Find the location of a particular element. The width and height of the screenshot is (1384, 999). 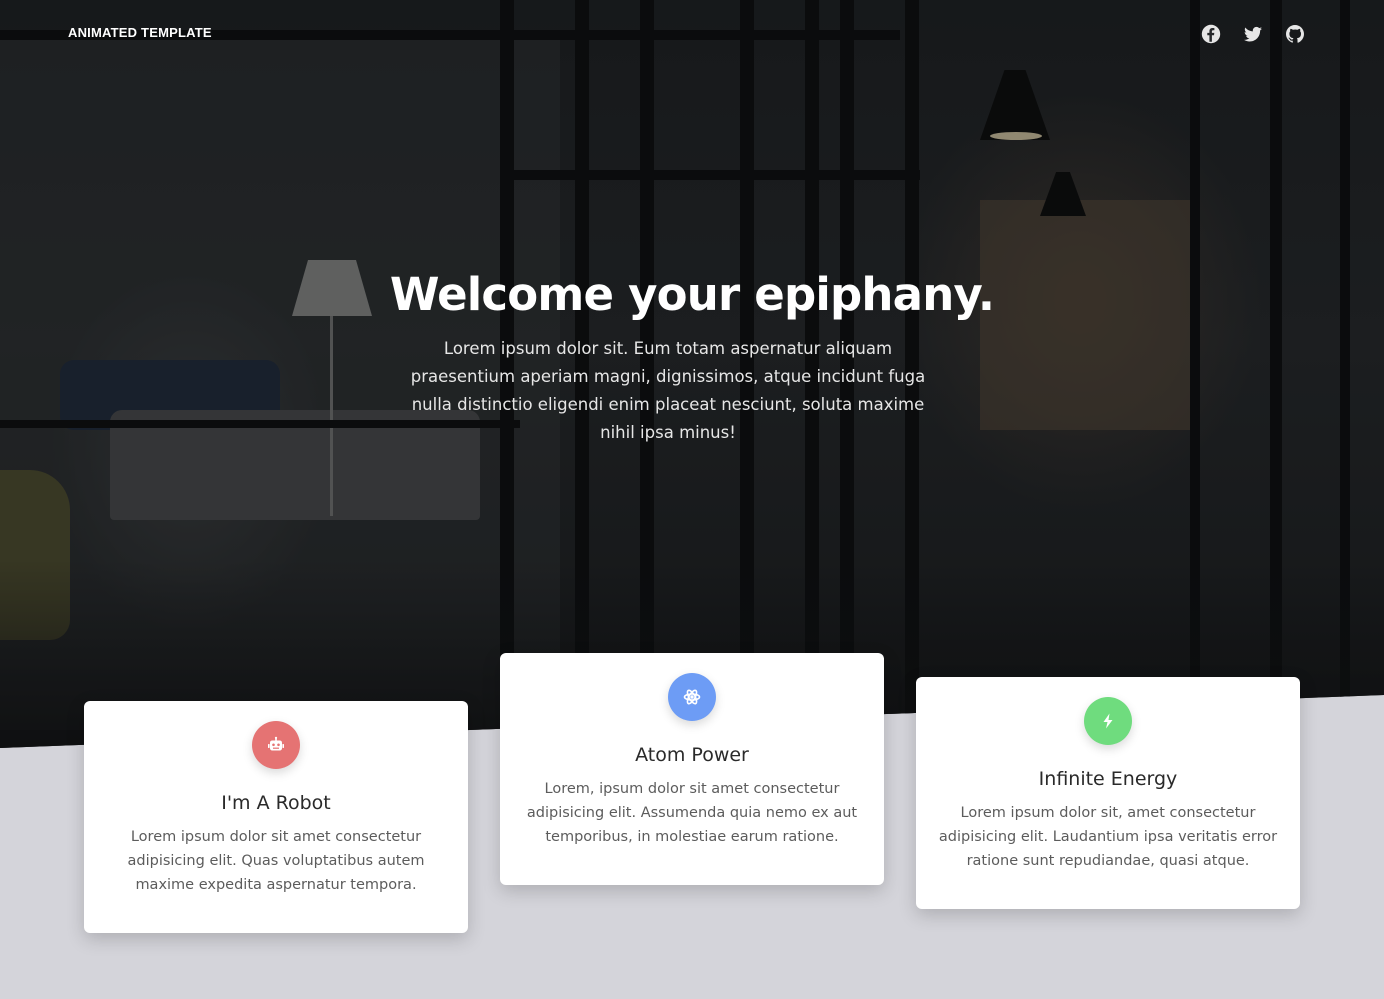

feature-title: Atom Power is located at coordinates (692, 755).